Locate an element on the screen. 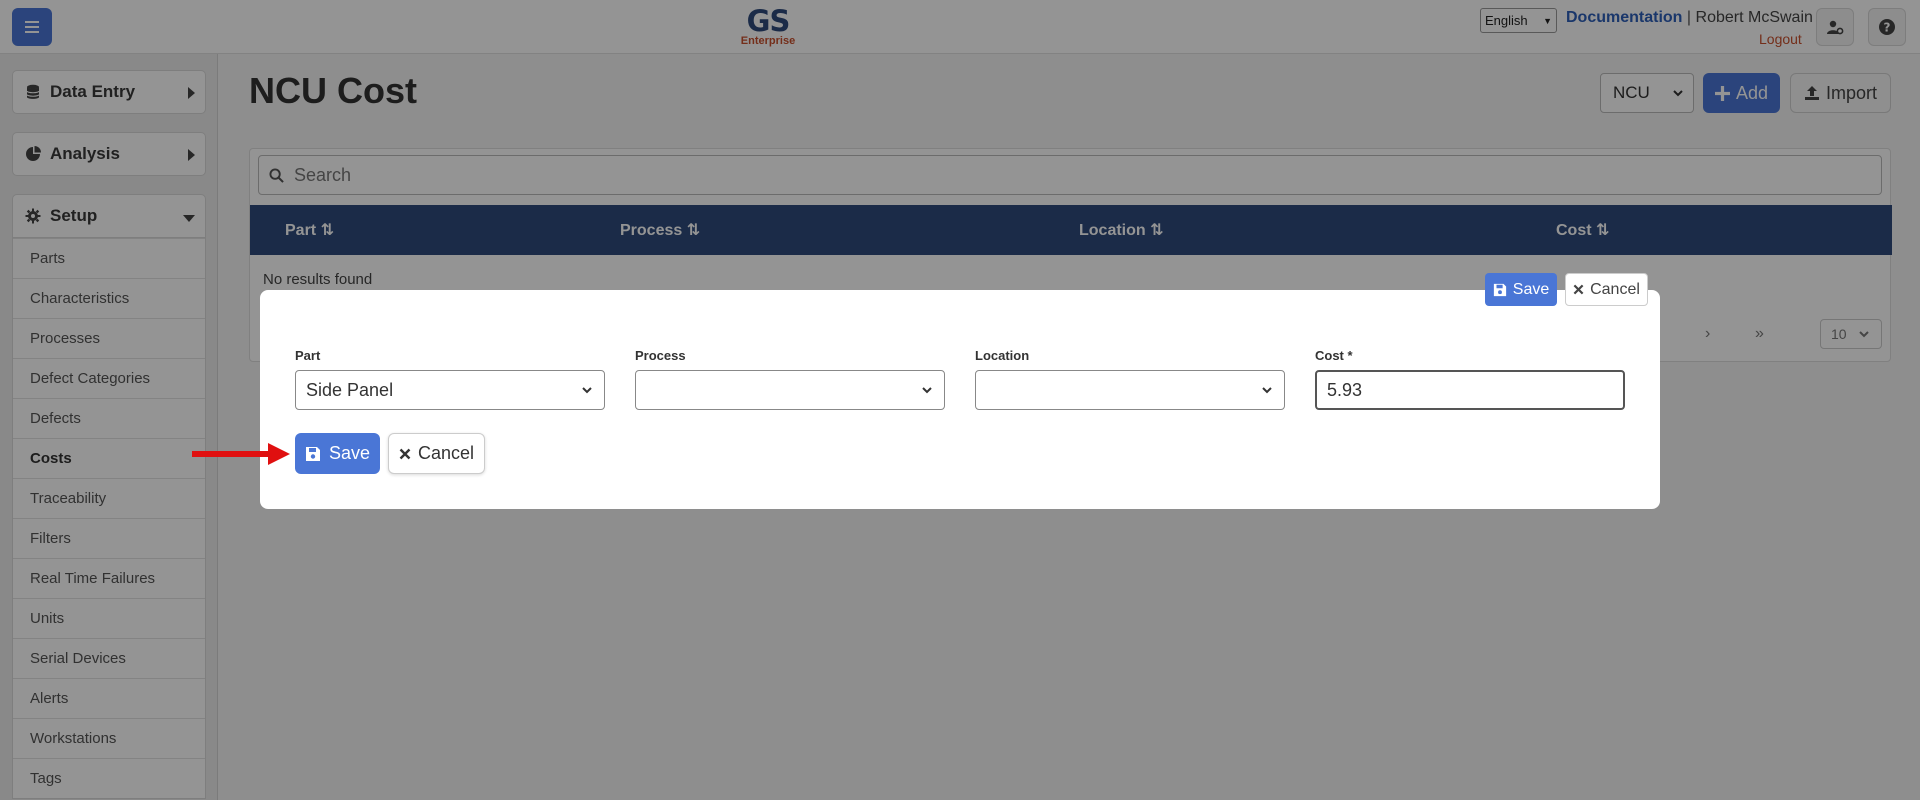  inline-cancel-label: Cancel is located at coordinates (1615, 289).